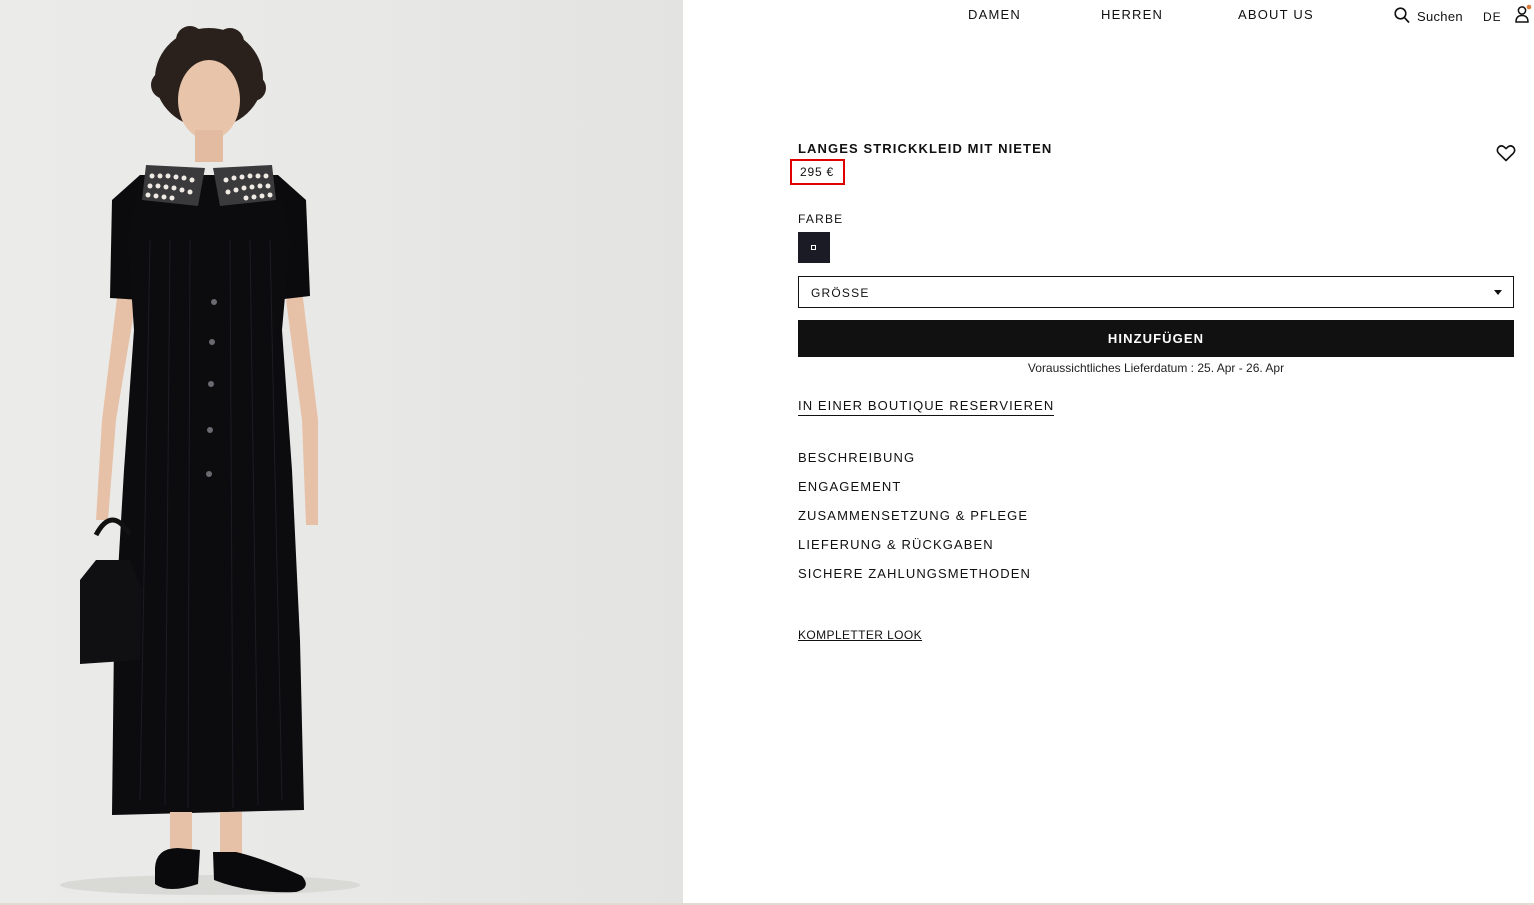  What do you see at coordinates (926, 407) in the screenshot?
I see `reserve-in-boutique-link: IN EINER BOUTIQUE RESERVIEREN` at bounding box center [926, 407].